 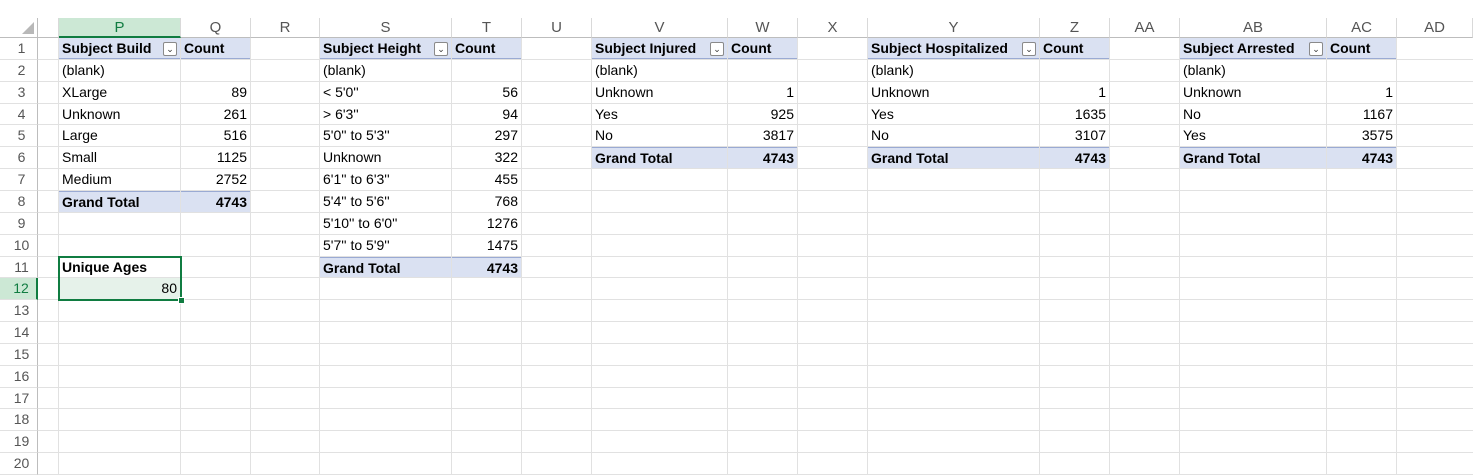 What do you see at coordinates (762, 70) in the screenshot?
I see `pivot-injured-row-value` at bounding box center [762, 70].